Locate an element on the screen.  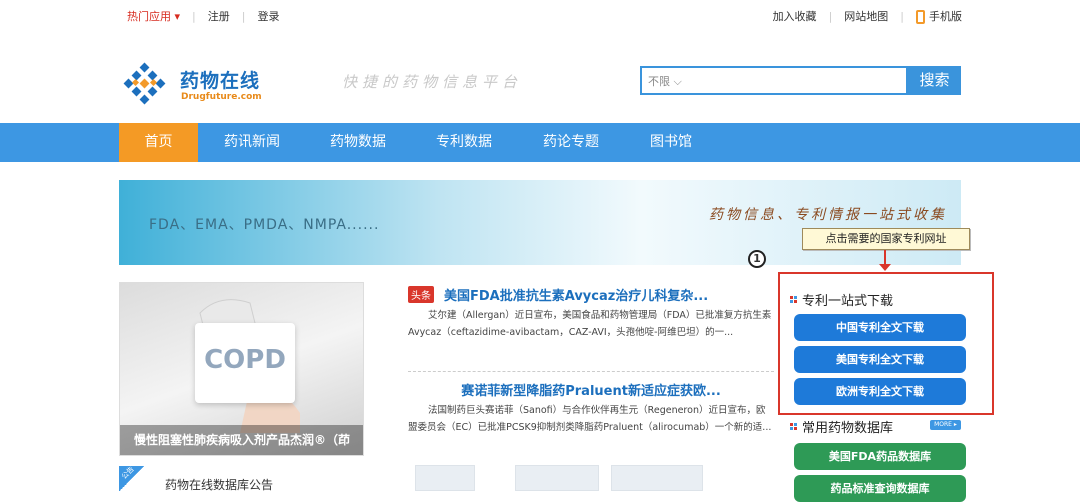
nav-item-library: 图书馆 is located at coordinates (671, 142).